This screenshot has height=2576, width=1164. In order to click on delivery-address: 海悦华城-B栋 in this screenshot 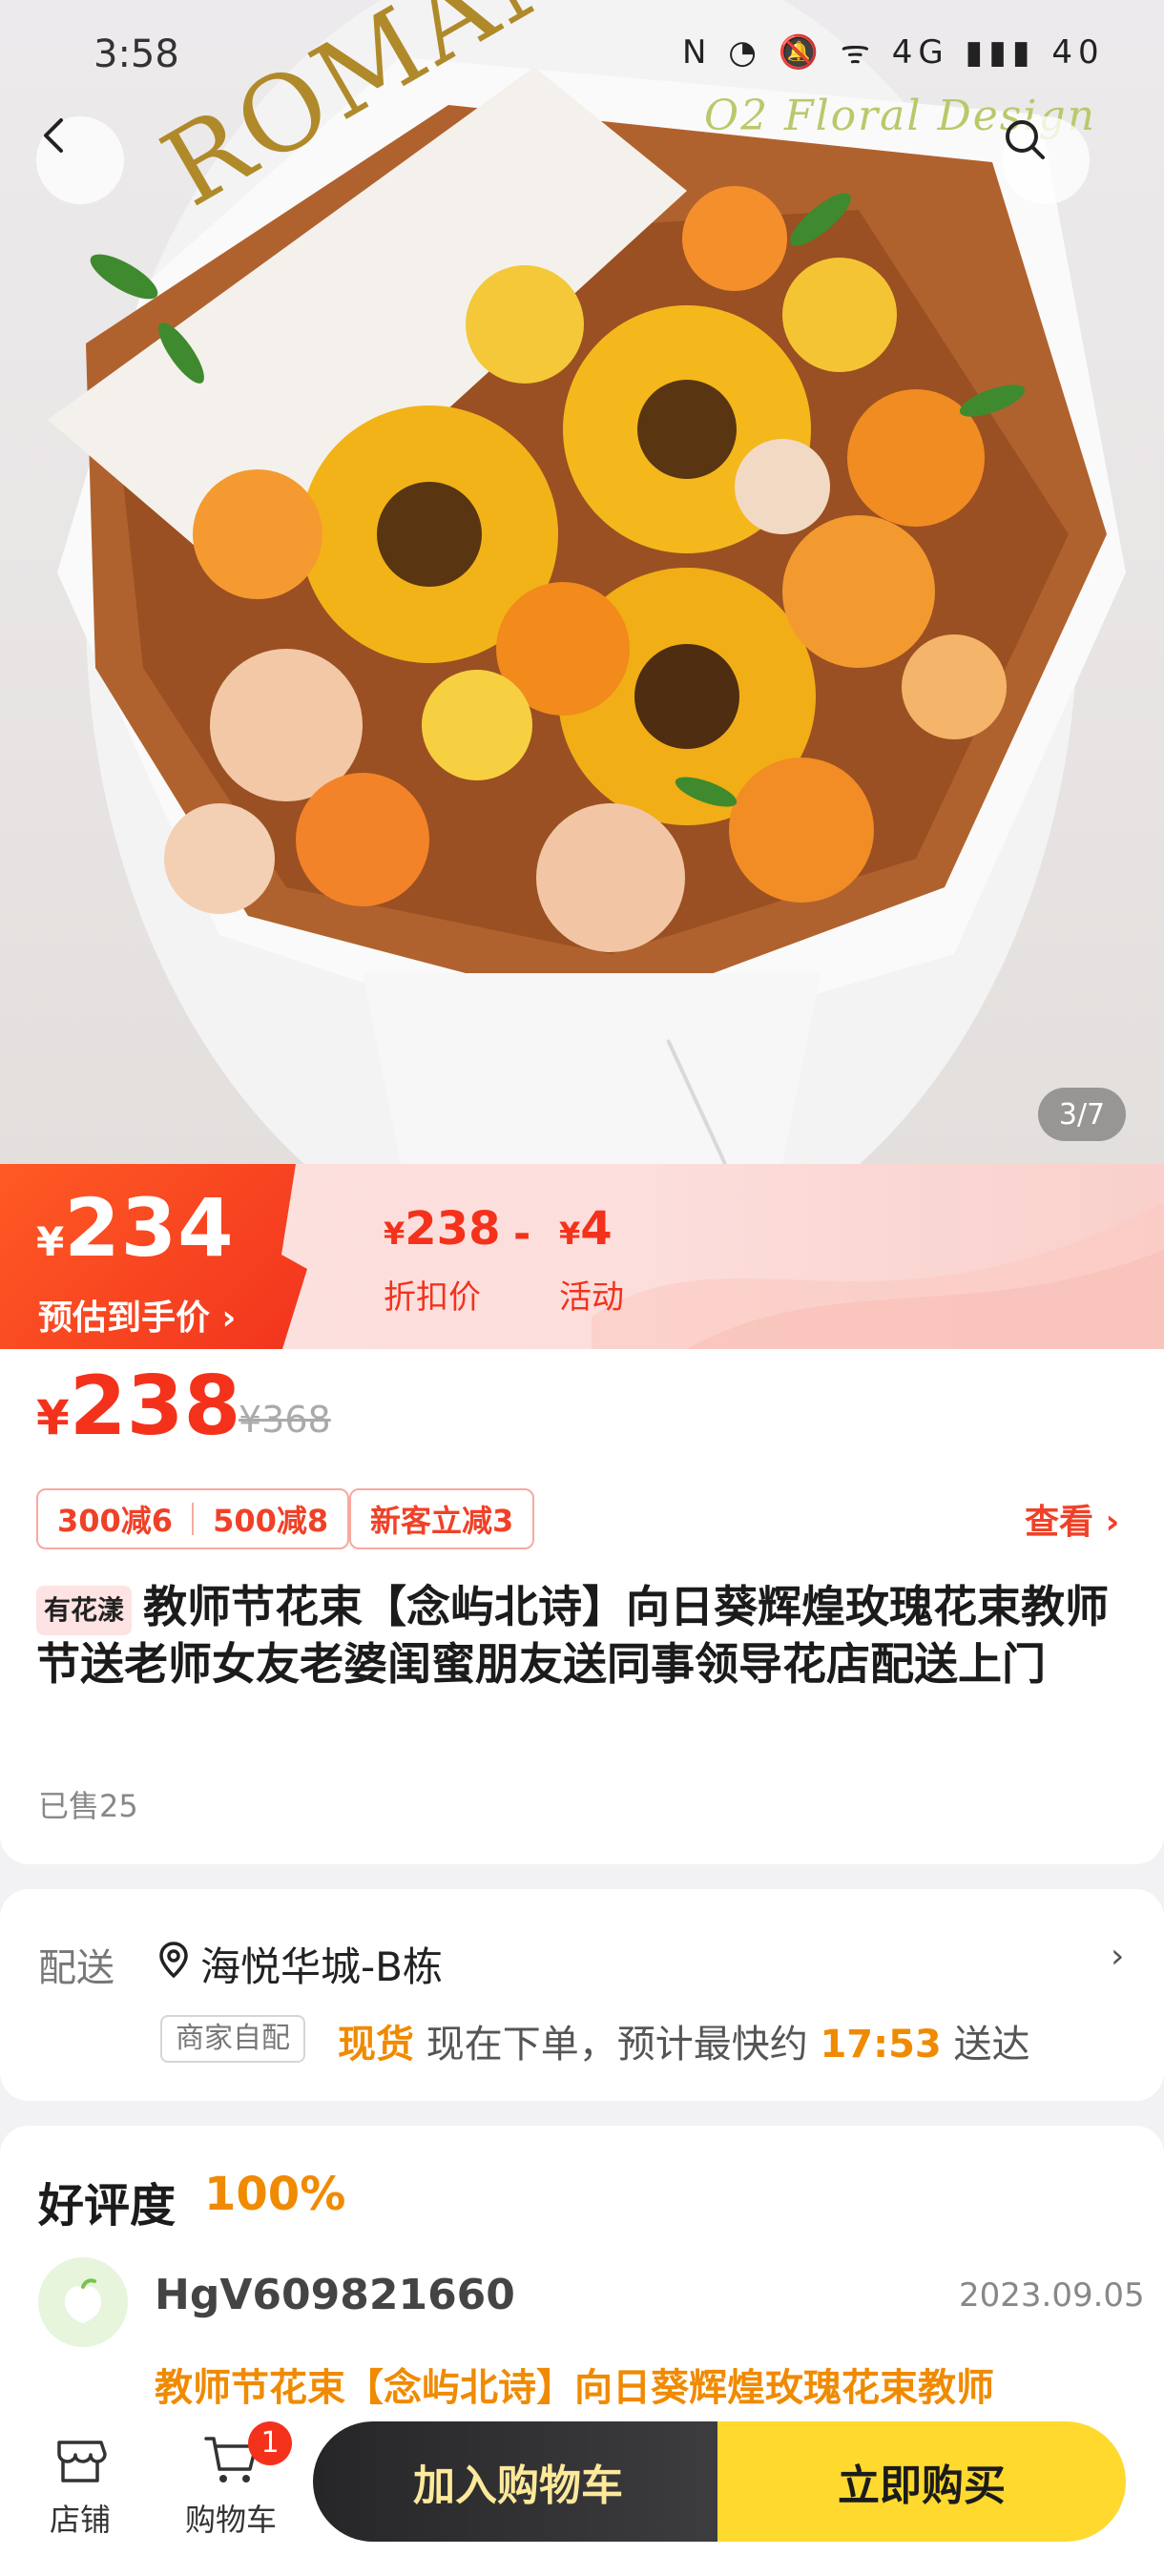, I will do `click(322, 1966)`.